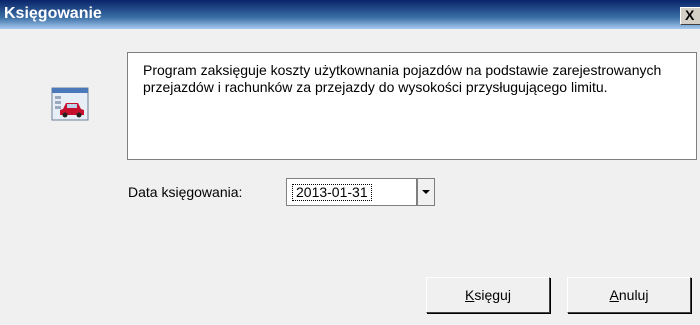  What do you see at coordinates (614, 295) in the screenshot?
I see `anuluj-mnemonic: A` at bounding box center [614, 295].